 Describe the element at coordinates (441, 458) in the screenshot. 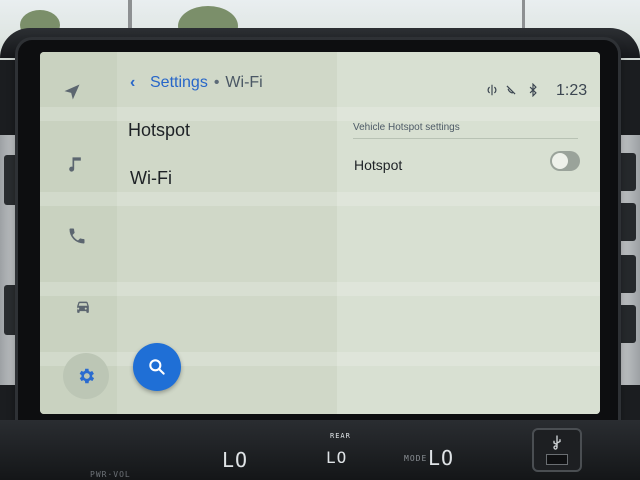

I see `right-temp-display: LO` at that location.